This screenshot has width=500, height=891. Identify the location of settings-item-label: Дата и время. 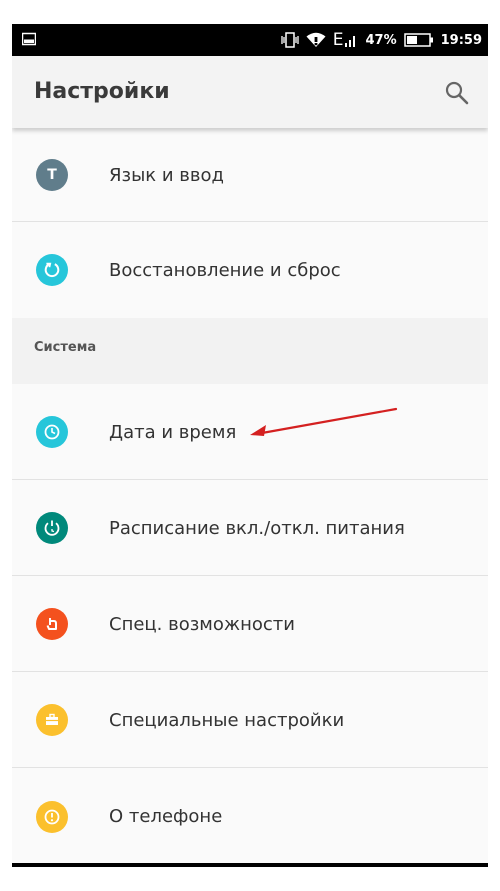
(173, 432).